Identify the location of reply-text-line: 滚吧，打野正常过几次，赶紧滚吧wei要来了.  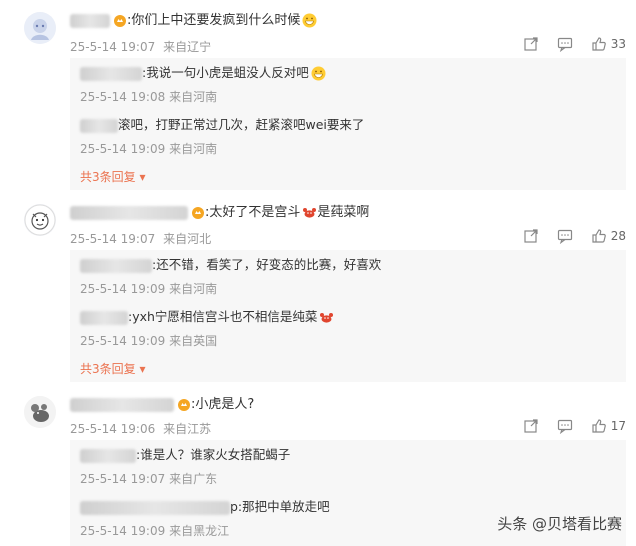
(222, 125).